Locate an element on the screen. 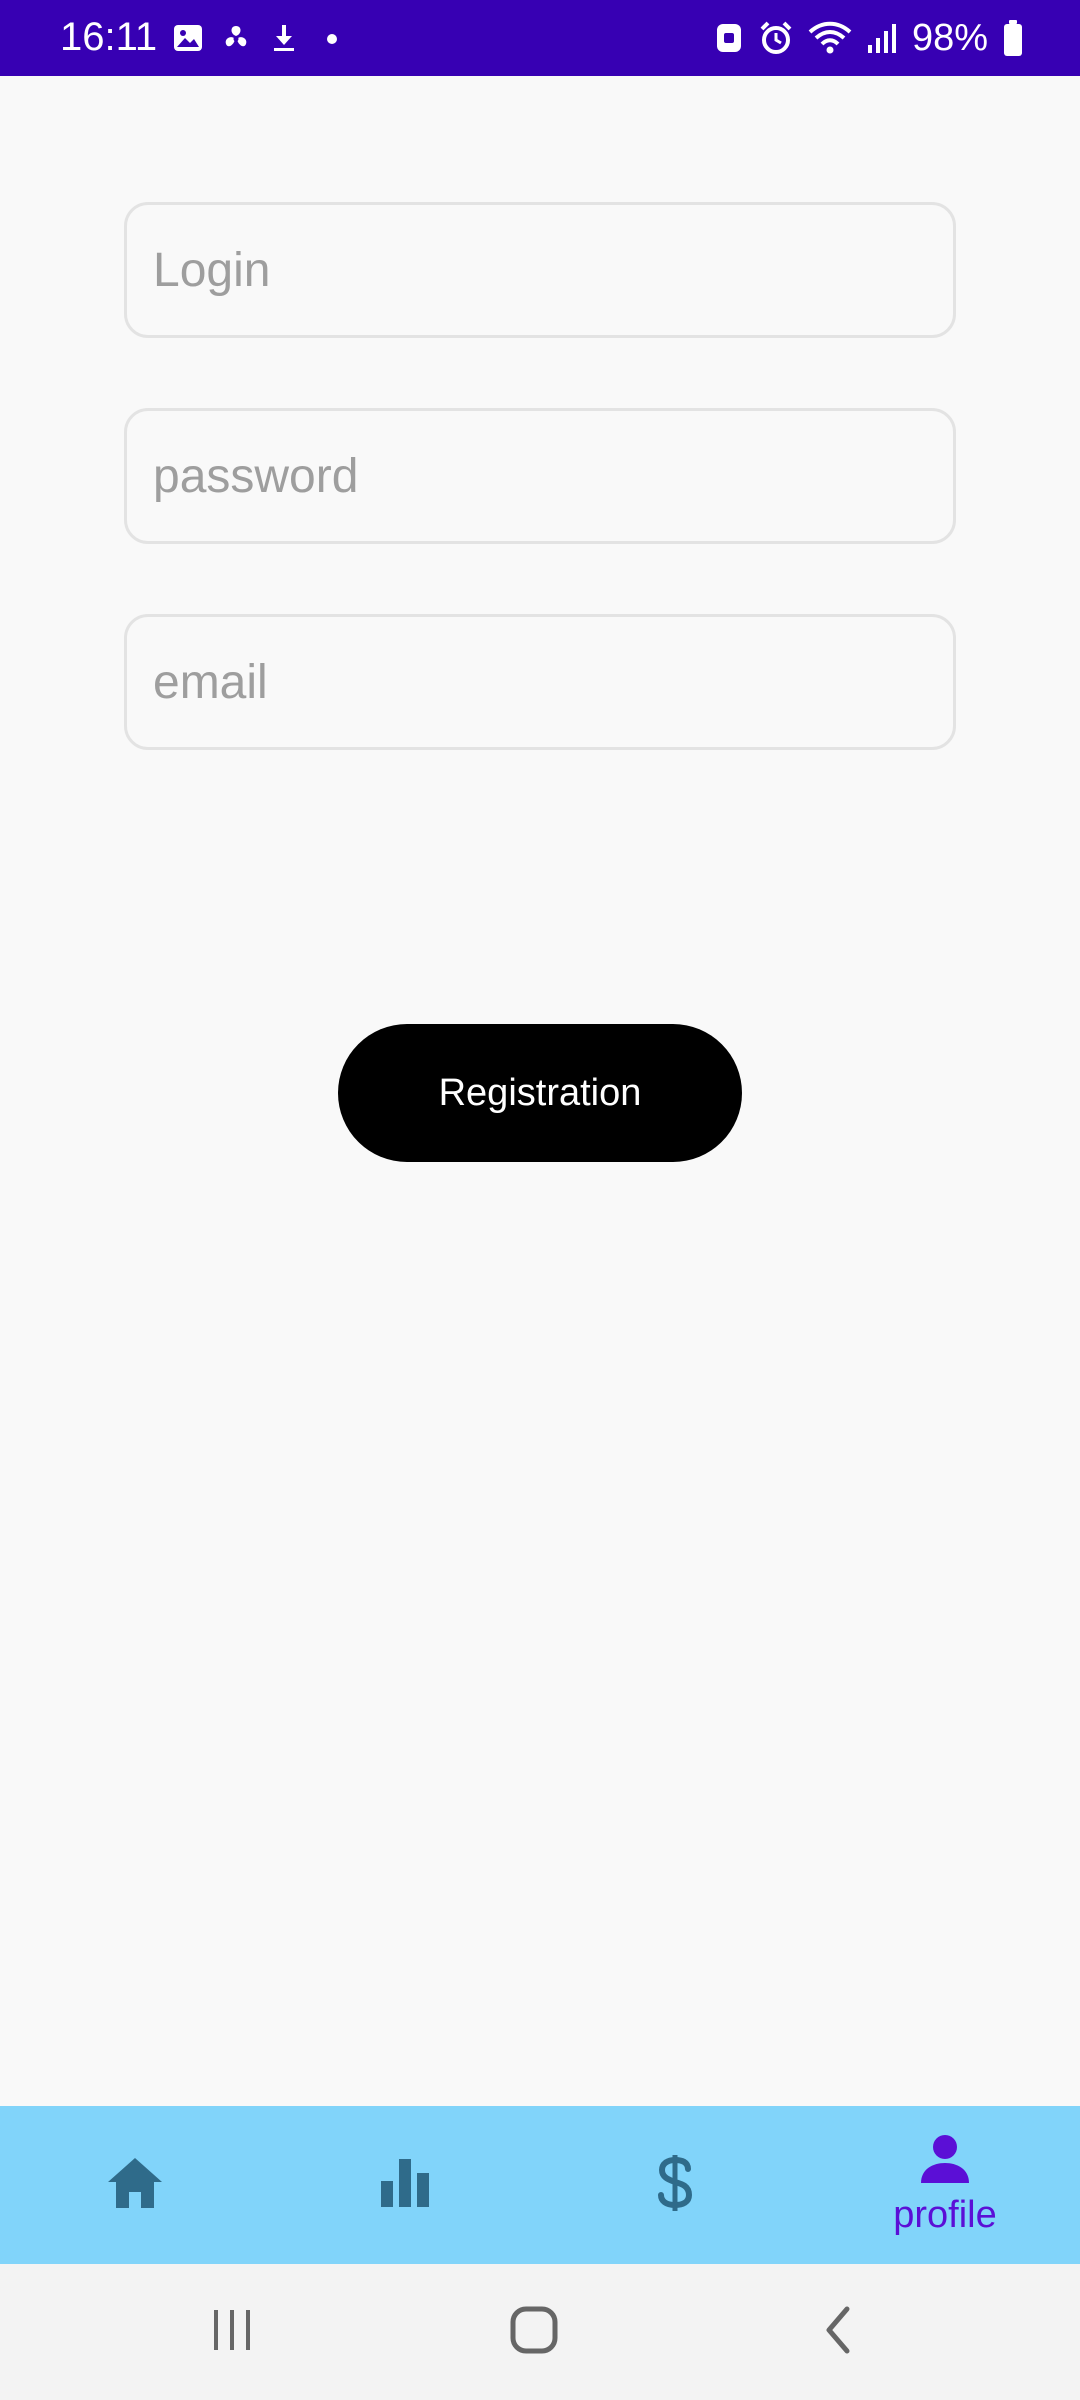 The width and height of the screenshot is (1080, 2400). nav-label-profile: profile is located at coordinates (945, 2215).